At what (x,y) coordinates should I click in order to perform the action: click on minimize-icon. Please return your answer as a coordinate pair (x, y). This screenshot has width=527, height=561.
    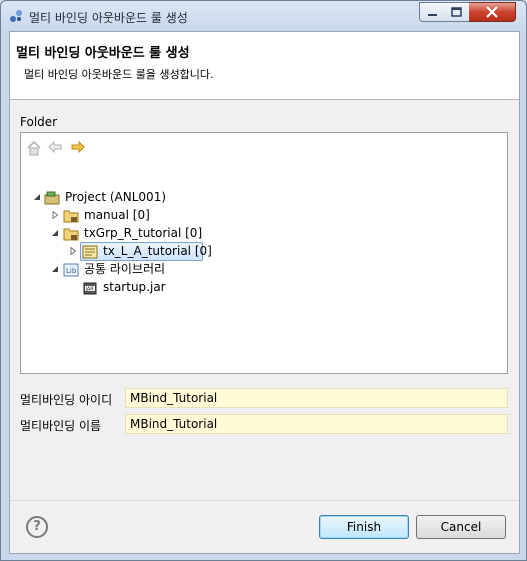
    Looking at the image, I should click on (432, 15).